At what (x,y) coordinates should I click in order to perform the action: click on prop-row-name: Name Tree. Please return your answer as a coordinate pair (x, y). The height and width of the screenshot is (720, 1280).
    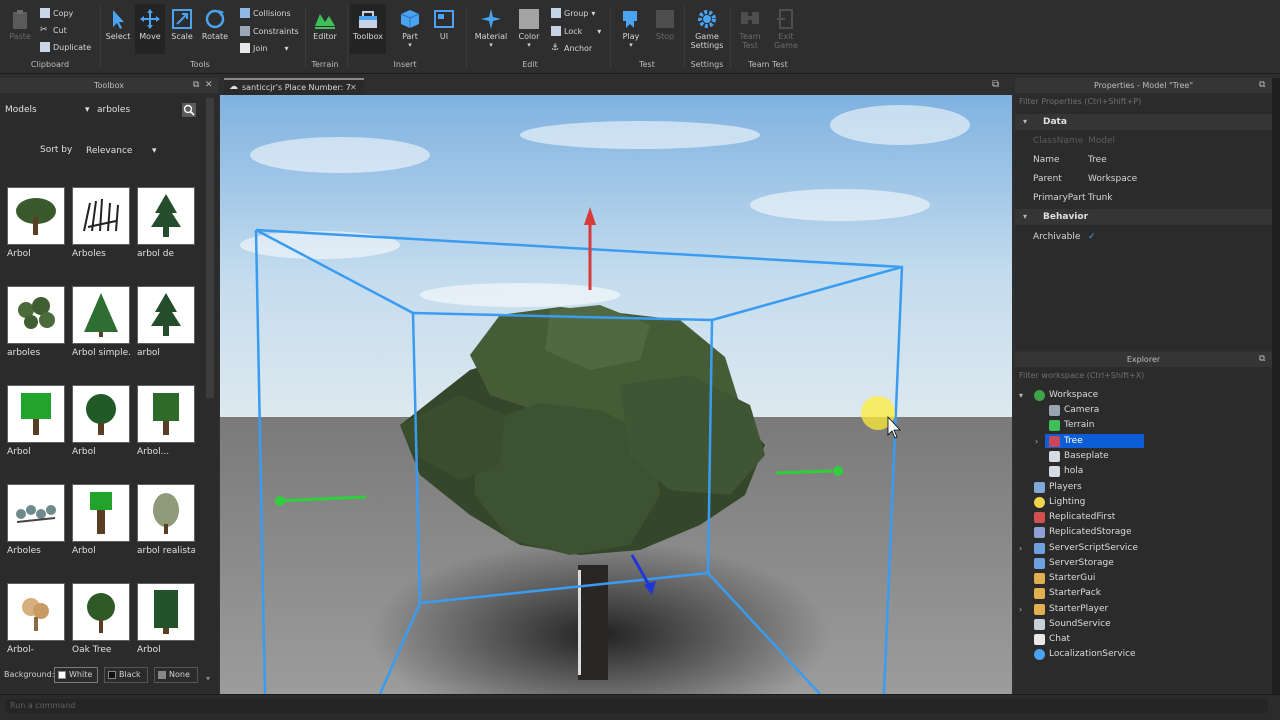
    Looking at the image, I should click on (1143, 160).